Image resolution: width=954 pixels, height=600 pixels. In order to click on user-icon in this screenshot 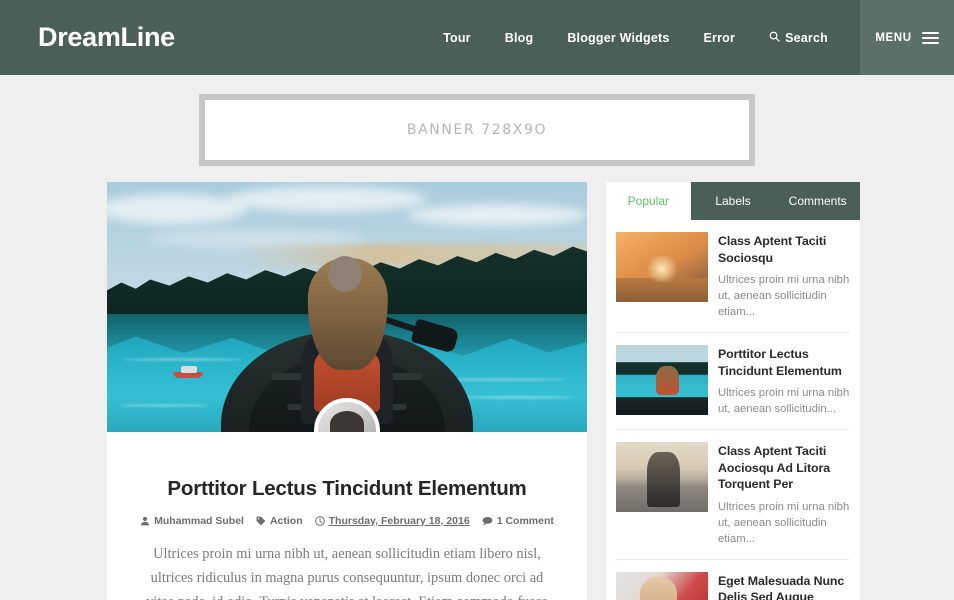, I will do `click(145, 521)`.